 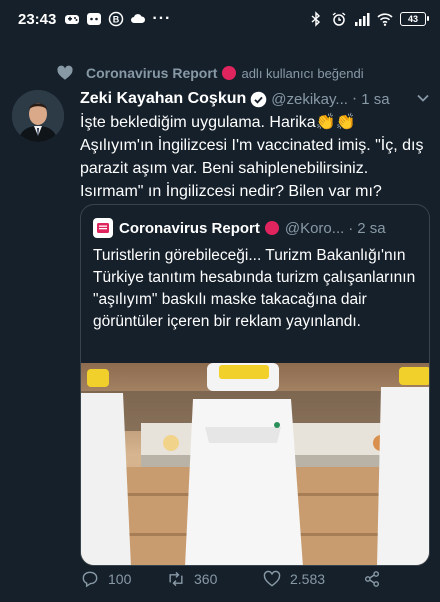 What do you see at coordinates (138, 18) in the screenshot?
I see `cloud-icon` at bounding box center [138, 18].